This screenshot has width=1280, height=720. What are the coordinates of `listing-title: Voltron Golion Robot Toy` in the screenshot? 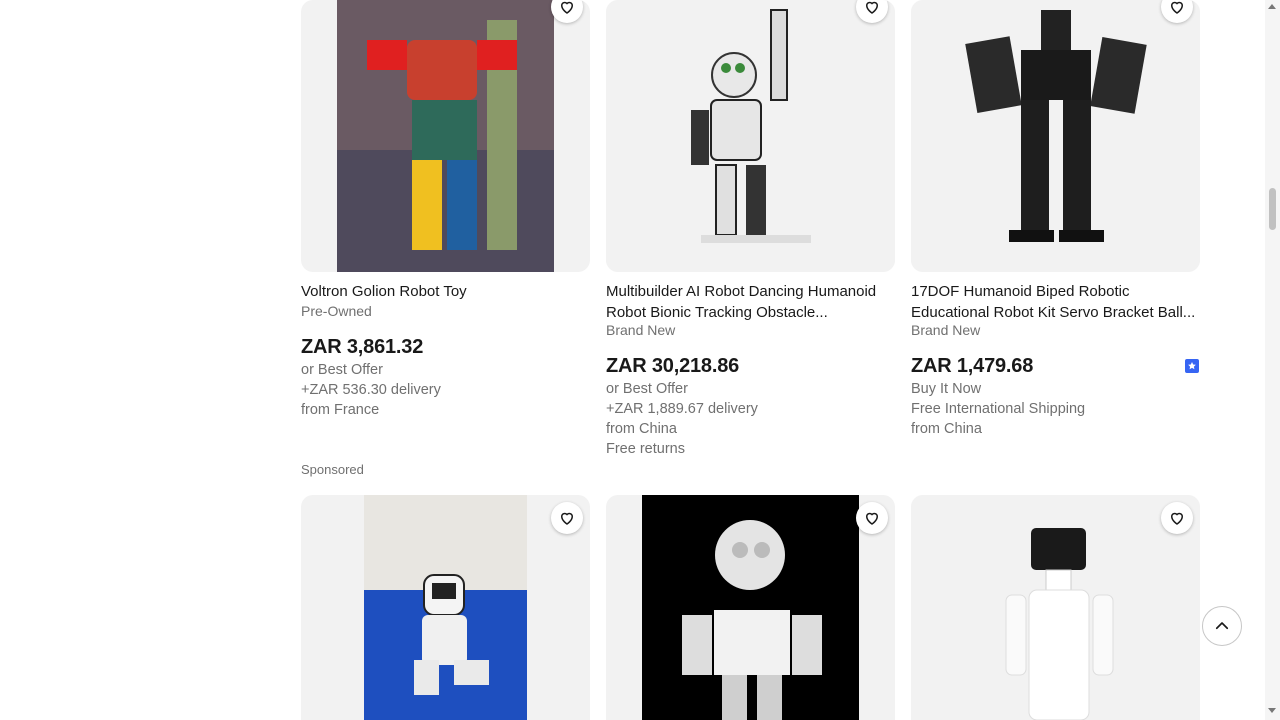 It's located at (446, 291).